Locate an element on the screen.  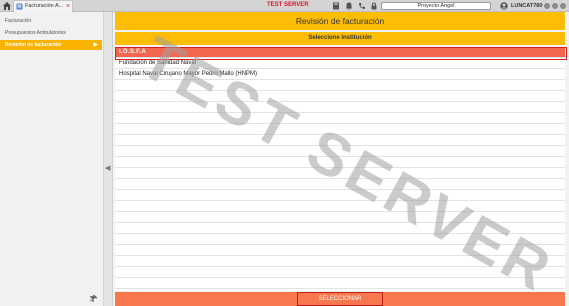
lock-icon is located at coordinates (374, 6).